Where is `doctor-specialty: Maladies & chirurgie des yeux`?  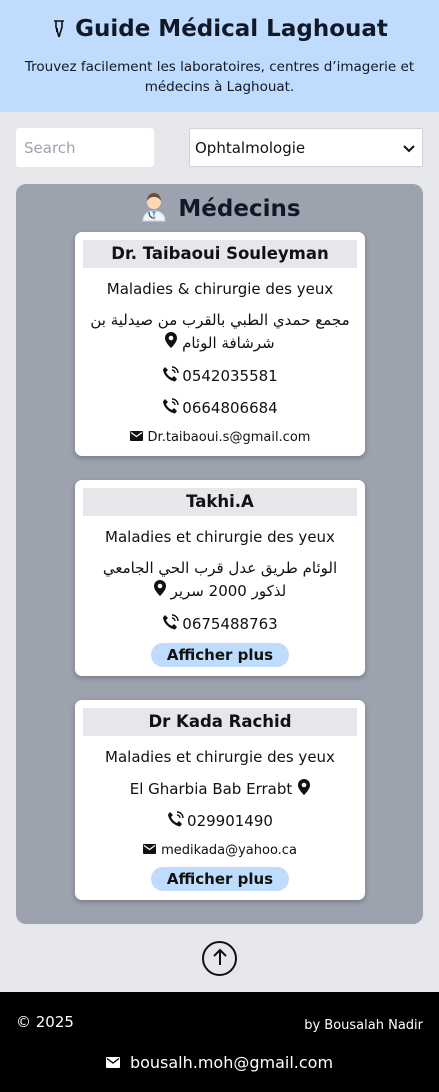
doctor-specialty: Maladies & chirurgie des yeux is located at coordinates (220, 289).